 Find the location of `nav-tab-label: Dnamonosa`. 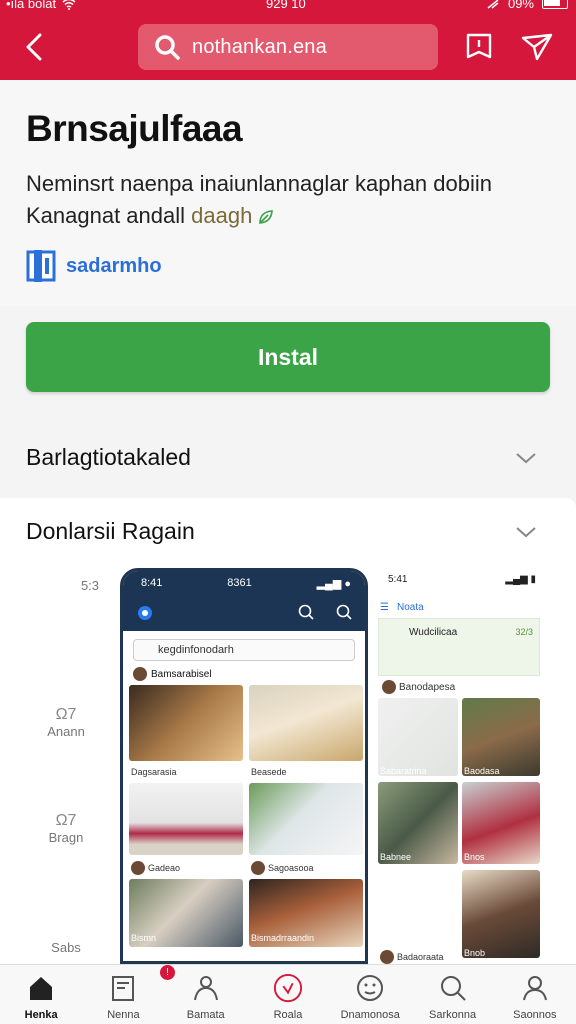

nav-tab-label: Dnamonosa is located at coordinates (370, 1015).